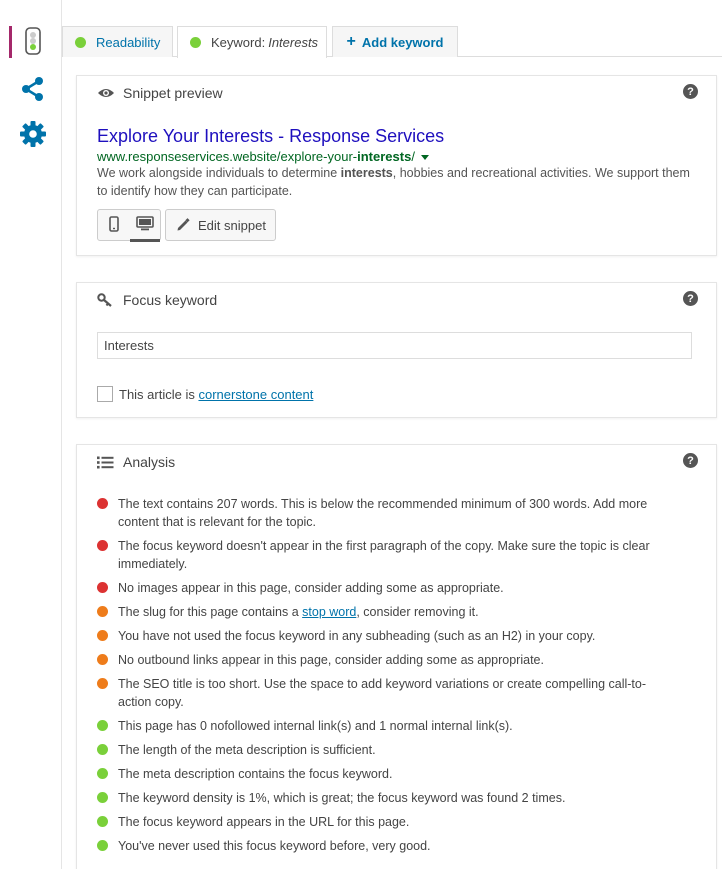  Describe the element at coordinates (351, 41) in the screenshot. I see `plus-icon: +` at that location.